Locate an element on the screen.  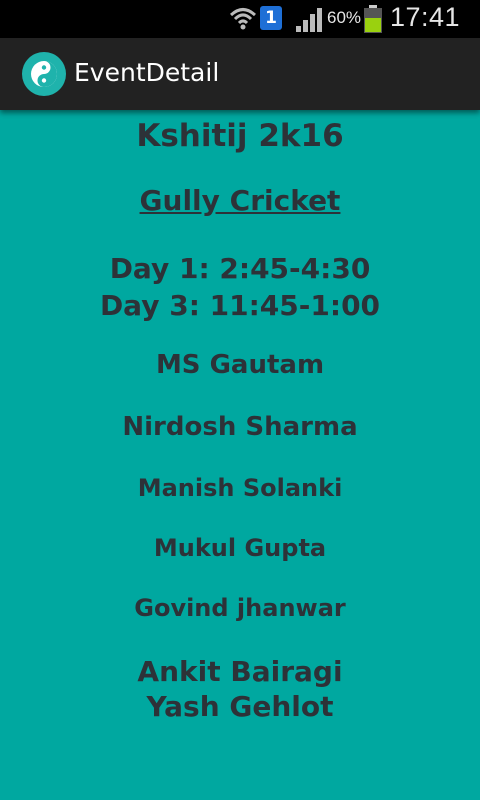
schedule-day-3: Day 3: 11:45-1:00 is located at coordinates (240, 305).